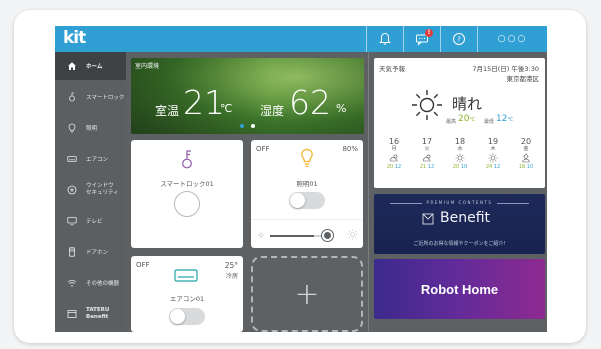 This screenshot has height=349, width=601. I want to click on bell-icon, so click(384, 39).